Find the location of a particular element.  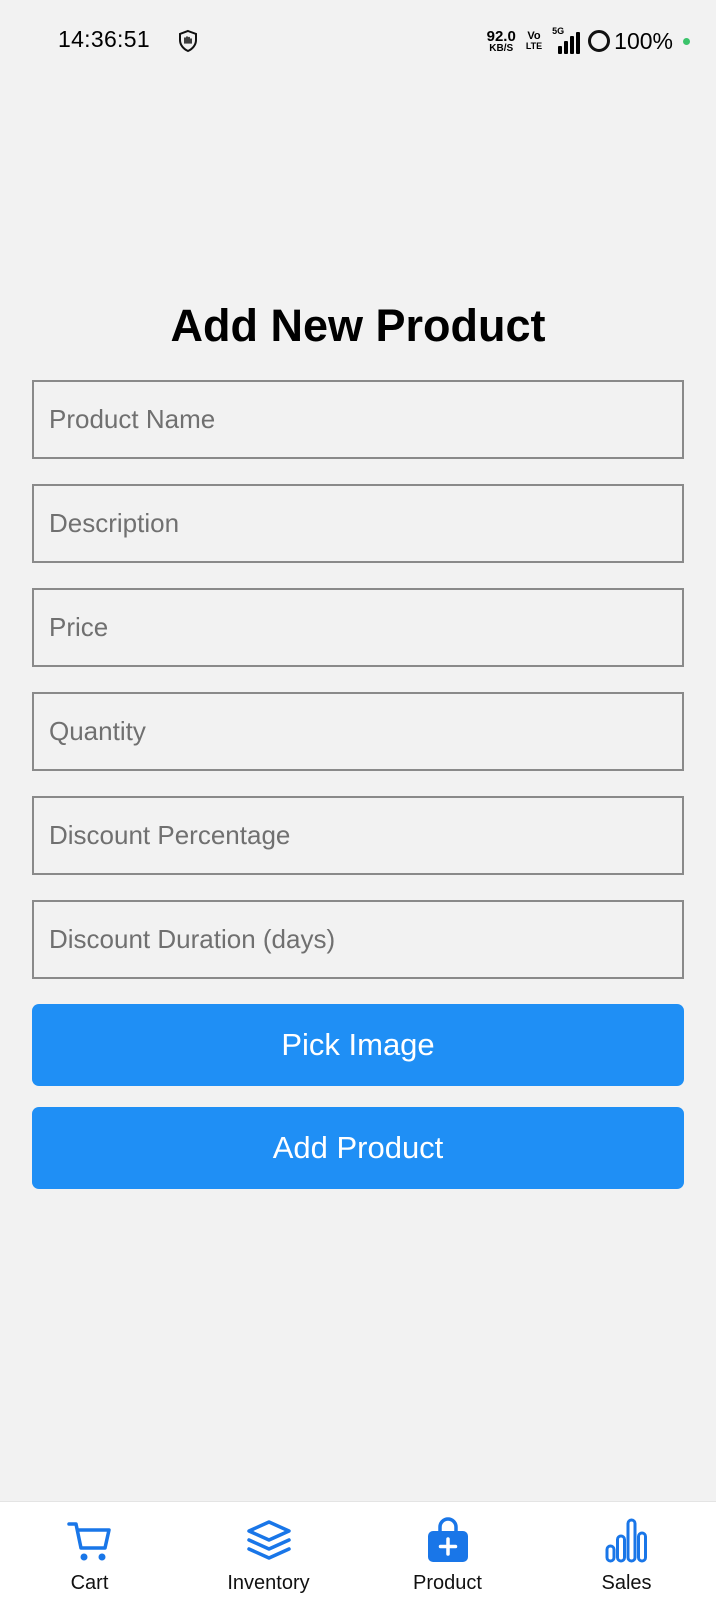

network-speed-value: 92.0 is located at coordinates (501, 36).